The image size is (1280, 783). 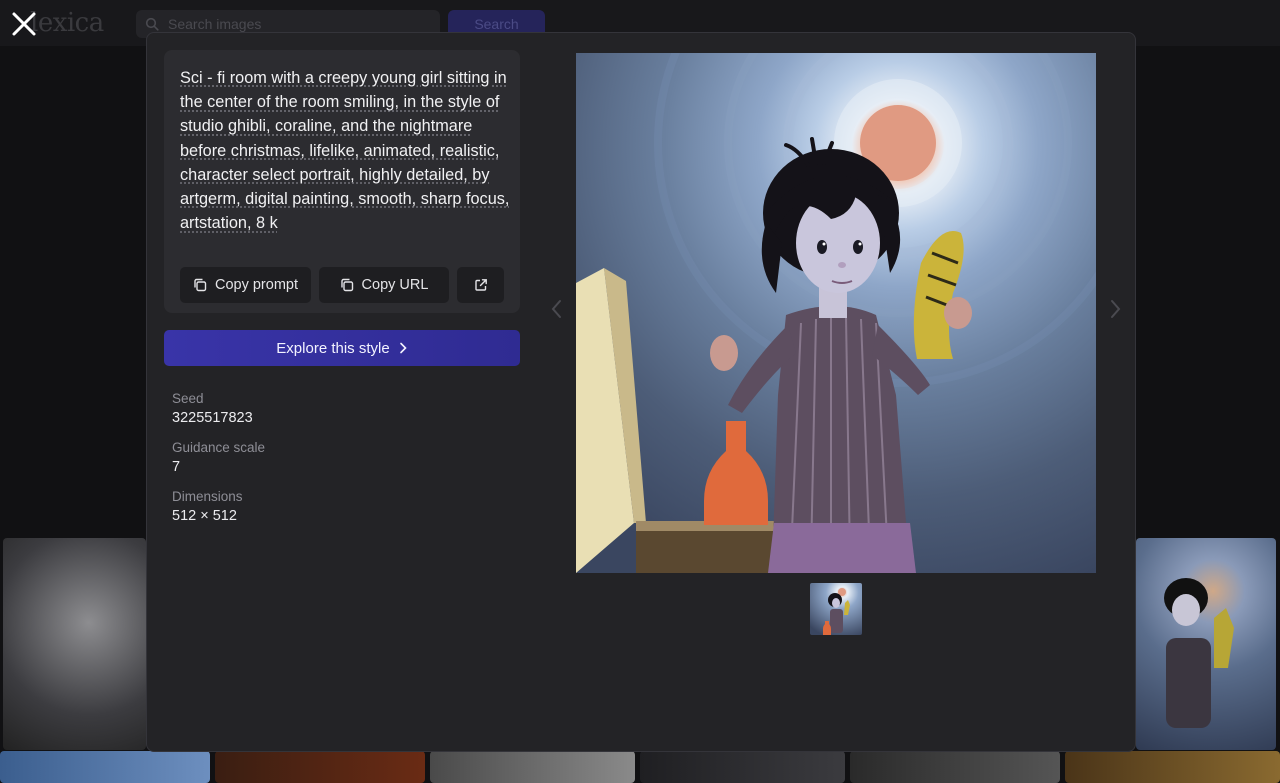 I want to click on open-external-button, so click(x=480, y=285).